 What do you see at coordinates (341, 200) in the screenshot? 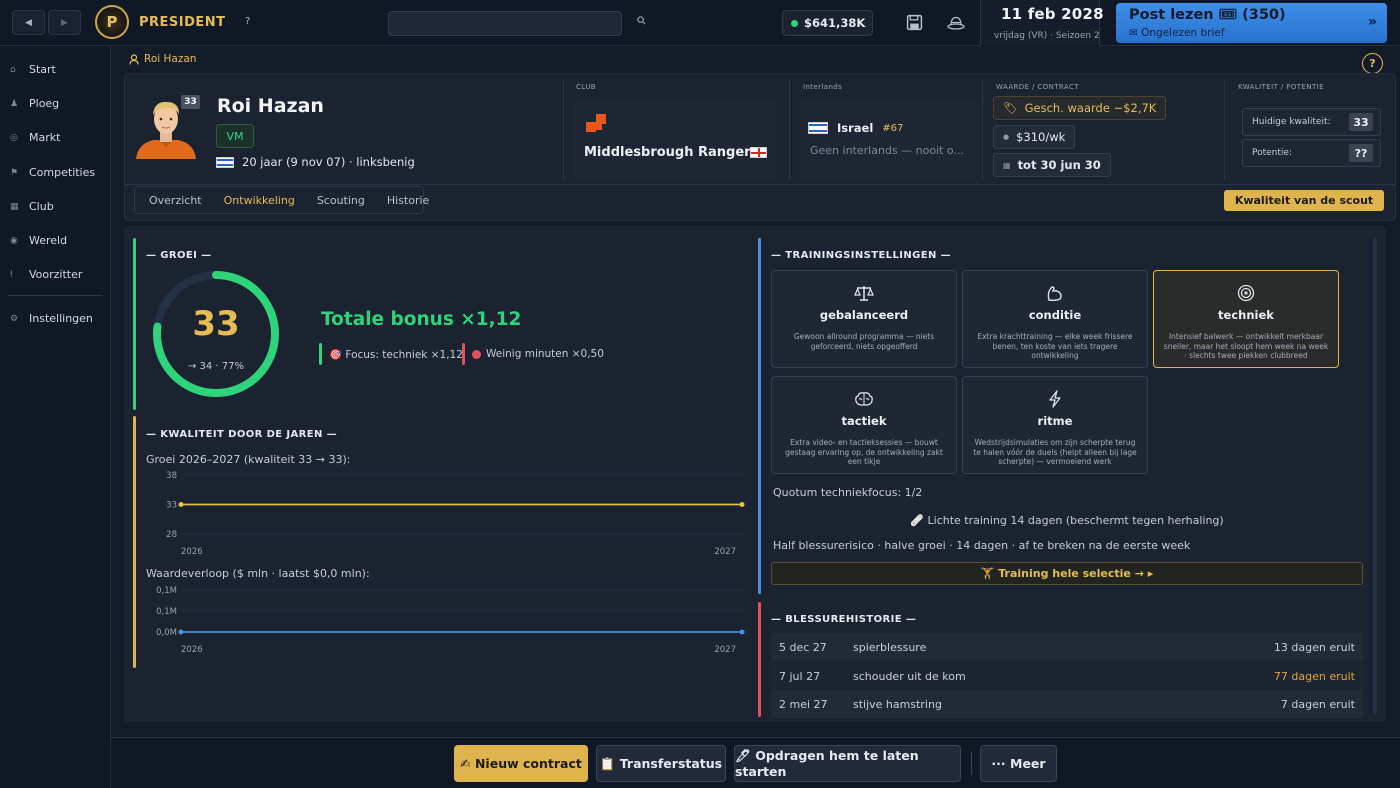
I see `tab-scouting: Scouting` at bounding box center [341, 200].